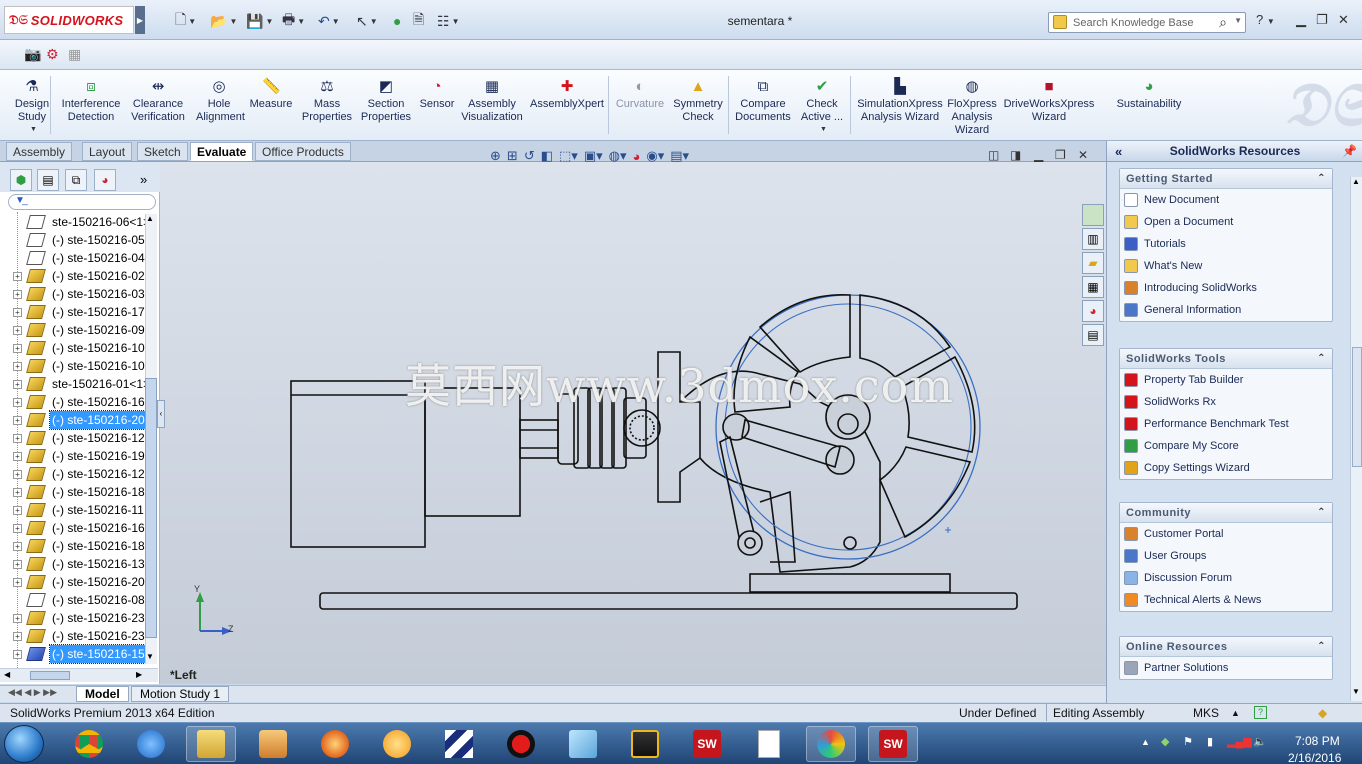 Image resolution: width=1362 pixels, height=764 pixels. What do you see at coordinates (1049, 106) in the screenshot?
I see `driveworks-button: ■ DriveWorksXpress Wizard` at bounding box center [1049, 106].